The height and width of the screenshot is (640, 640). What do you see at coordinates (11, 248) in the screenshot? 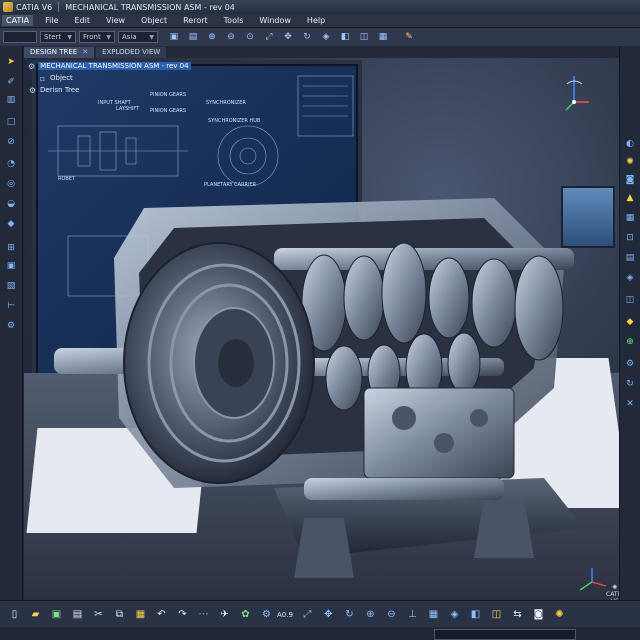
I see `constraint-icon: ⊞` at bounding box center [11, 248].